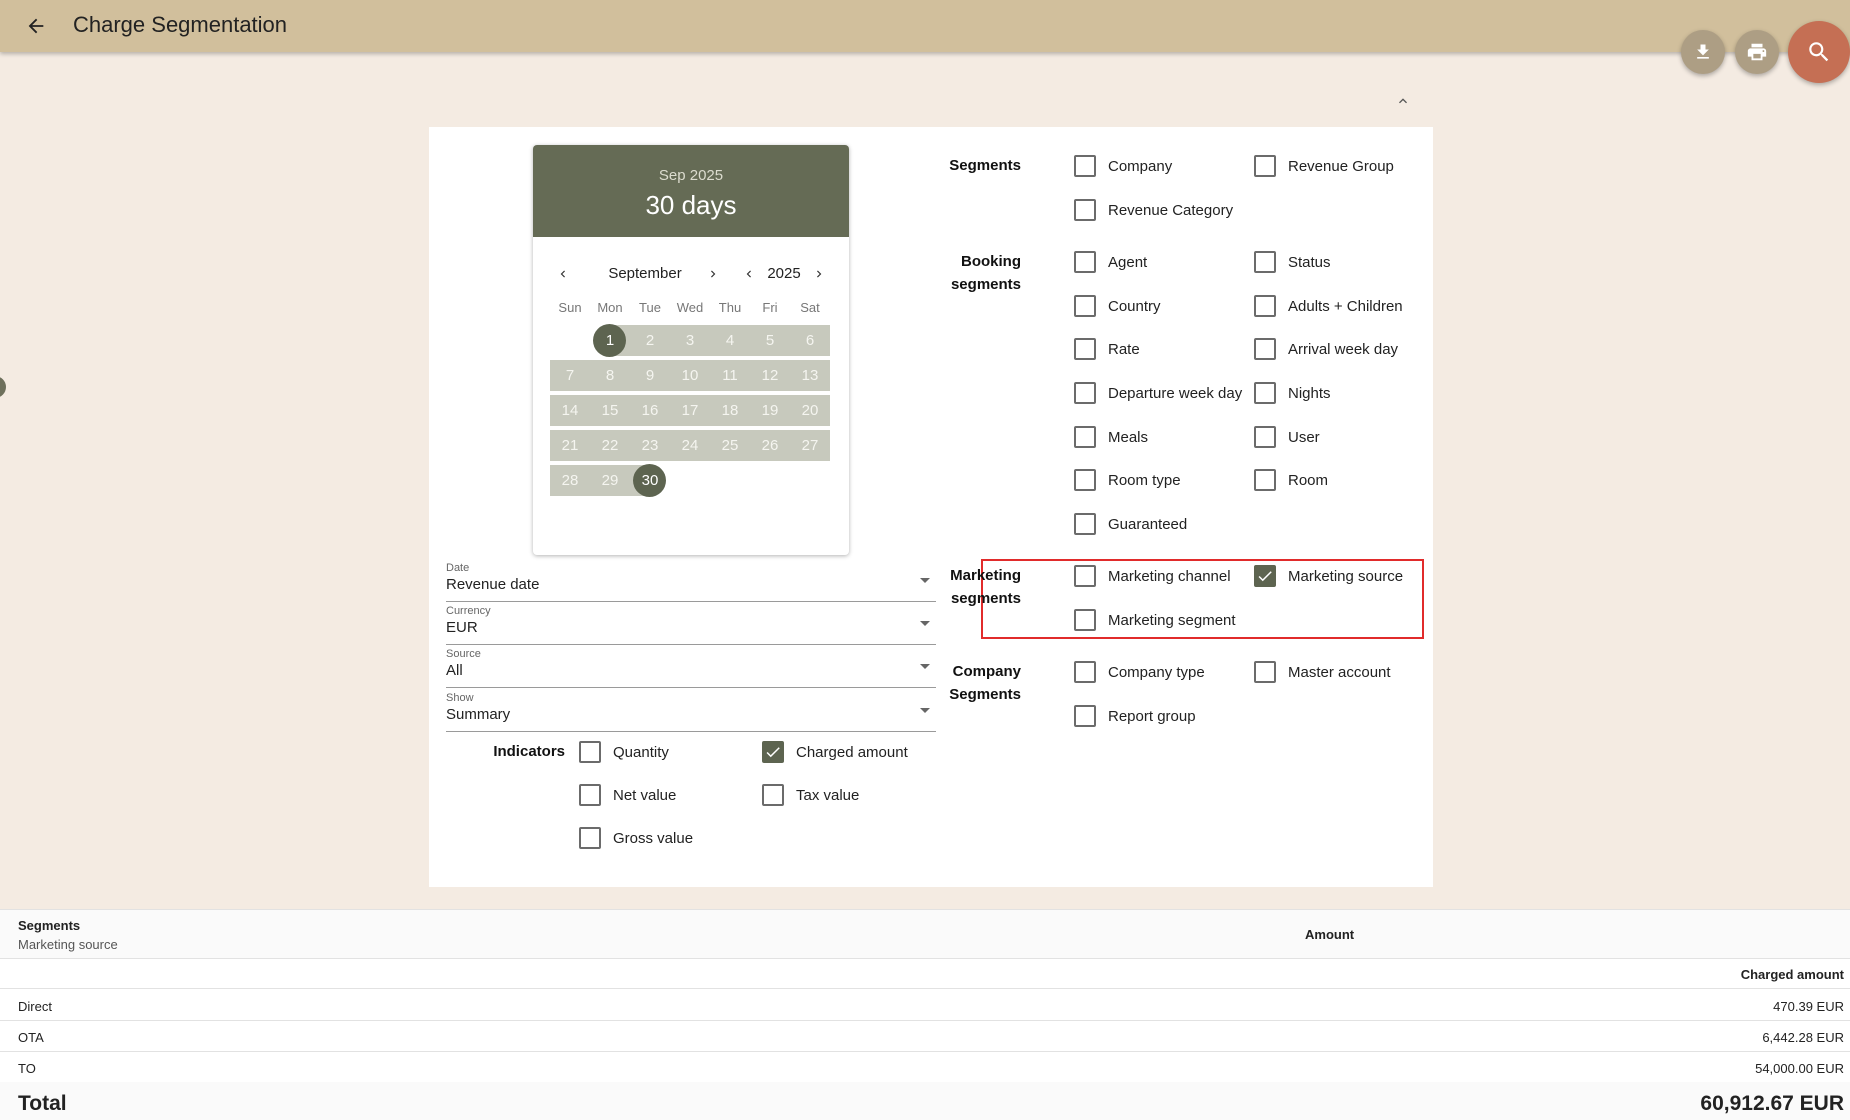  Describe the element at coordinates (1107, 349) in the screenshot. I see `booking-segment-rate: Rate` at that location.